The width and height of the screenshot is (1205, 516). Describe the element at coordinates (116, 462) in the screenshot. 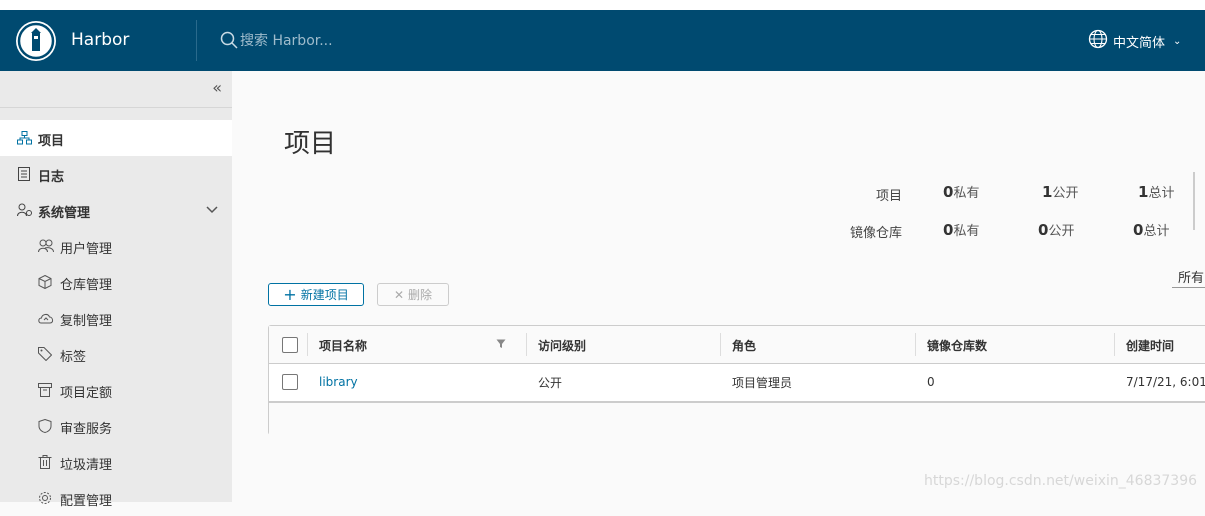

I see `sidebar-item-gc: 垃圾清理` at that location.